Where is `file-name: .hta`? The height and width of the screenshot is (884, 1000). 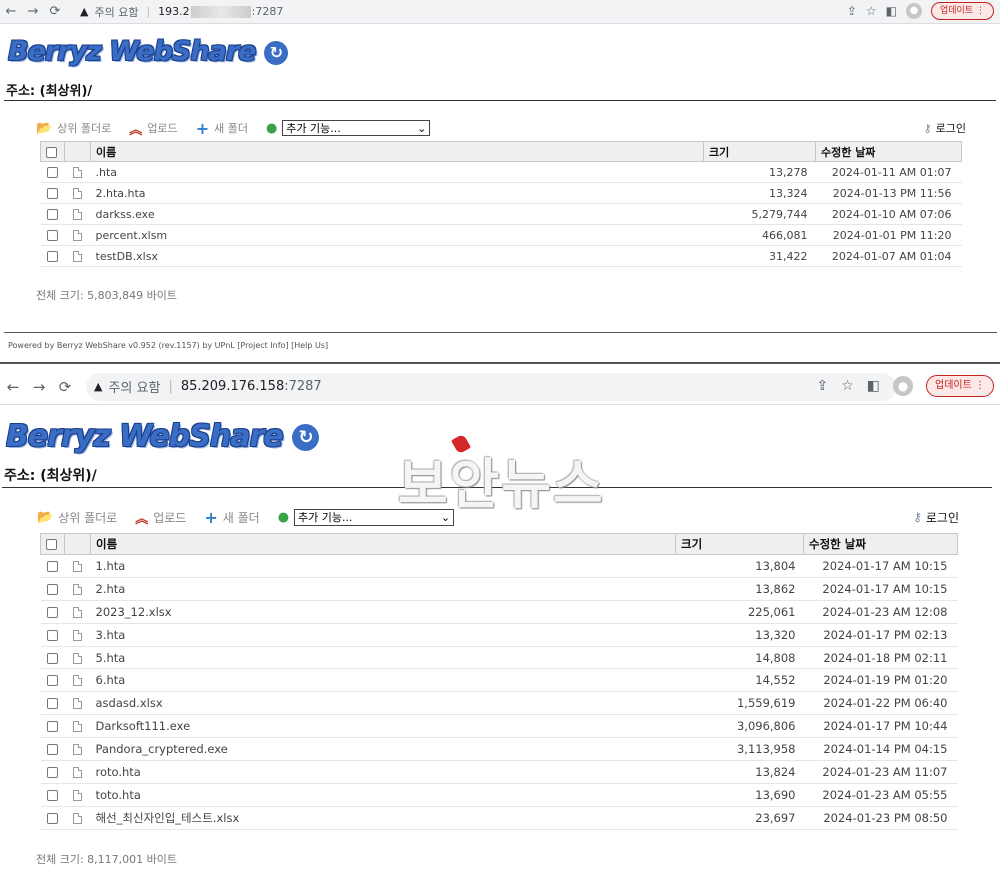 file-name: .hta is located at coordinates (397, 172).